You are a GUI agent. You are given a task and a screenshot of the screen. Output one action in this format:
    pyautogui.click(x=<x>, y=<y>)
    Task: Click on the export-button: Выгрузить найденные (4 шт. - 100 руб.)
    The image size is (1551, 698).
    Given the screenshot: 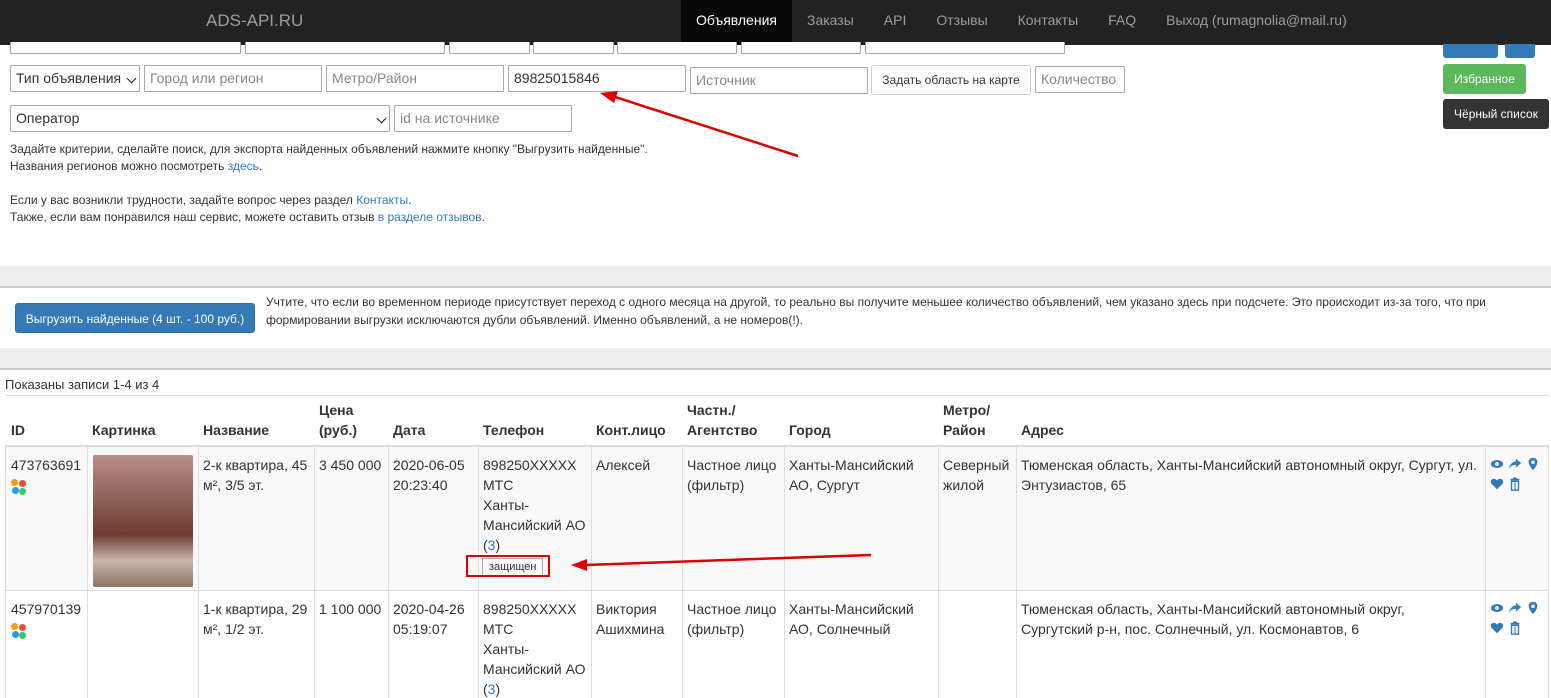 What is the action you would take?
    pyautogui.click(x=135, y=318)
    